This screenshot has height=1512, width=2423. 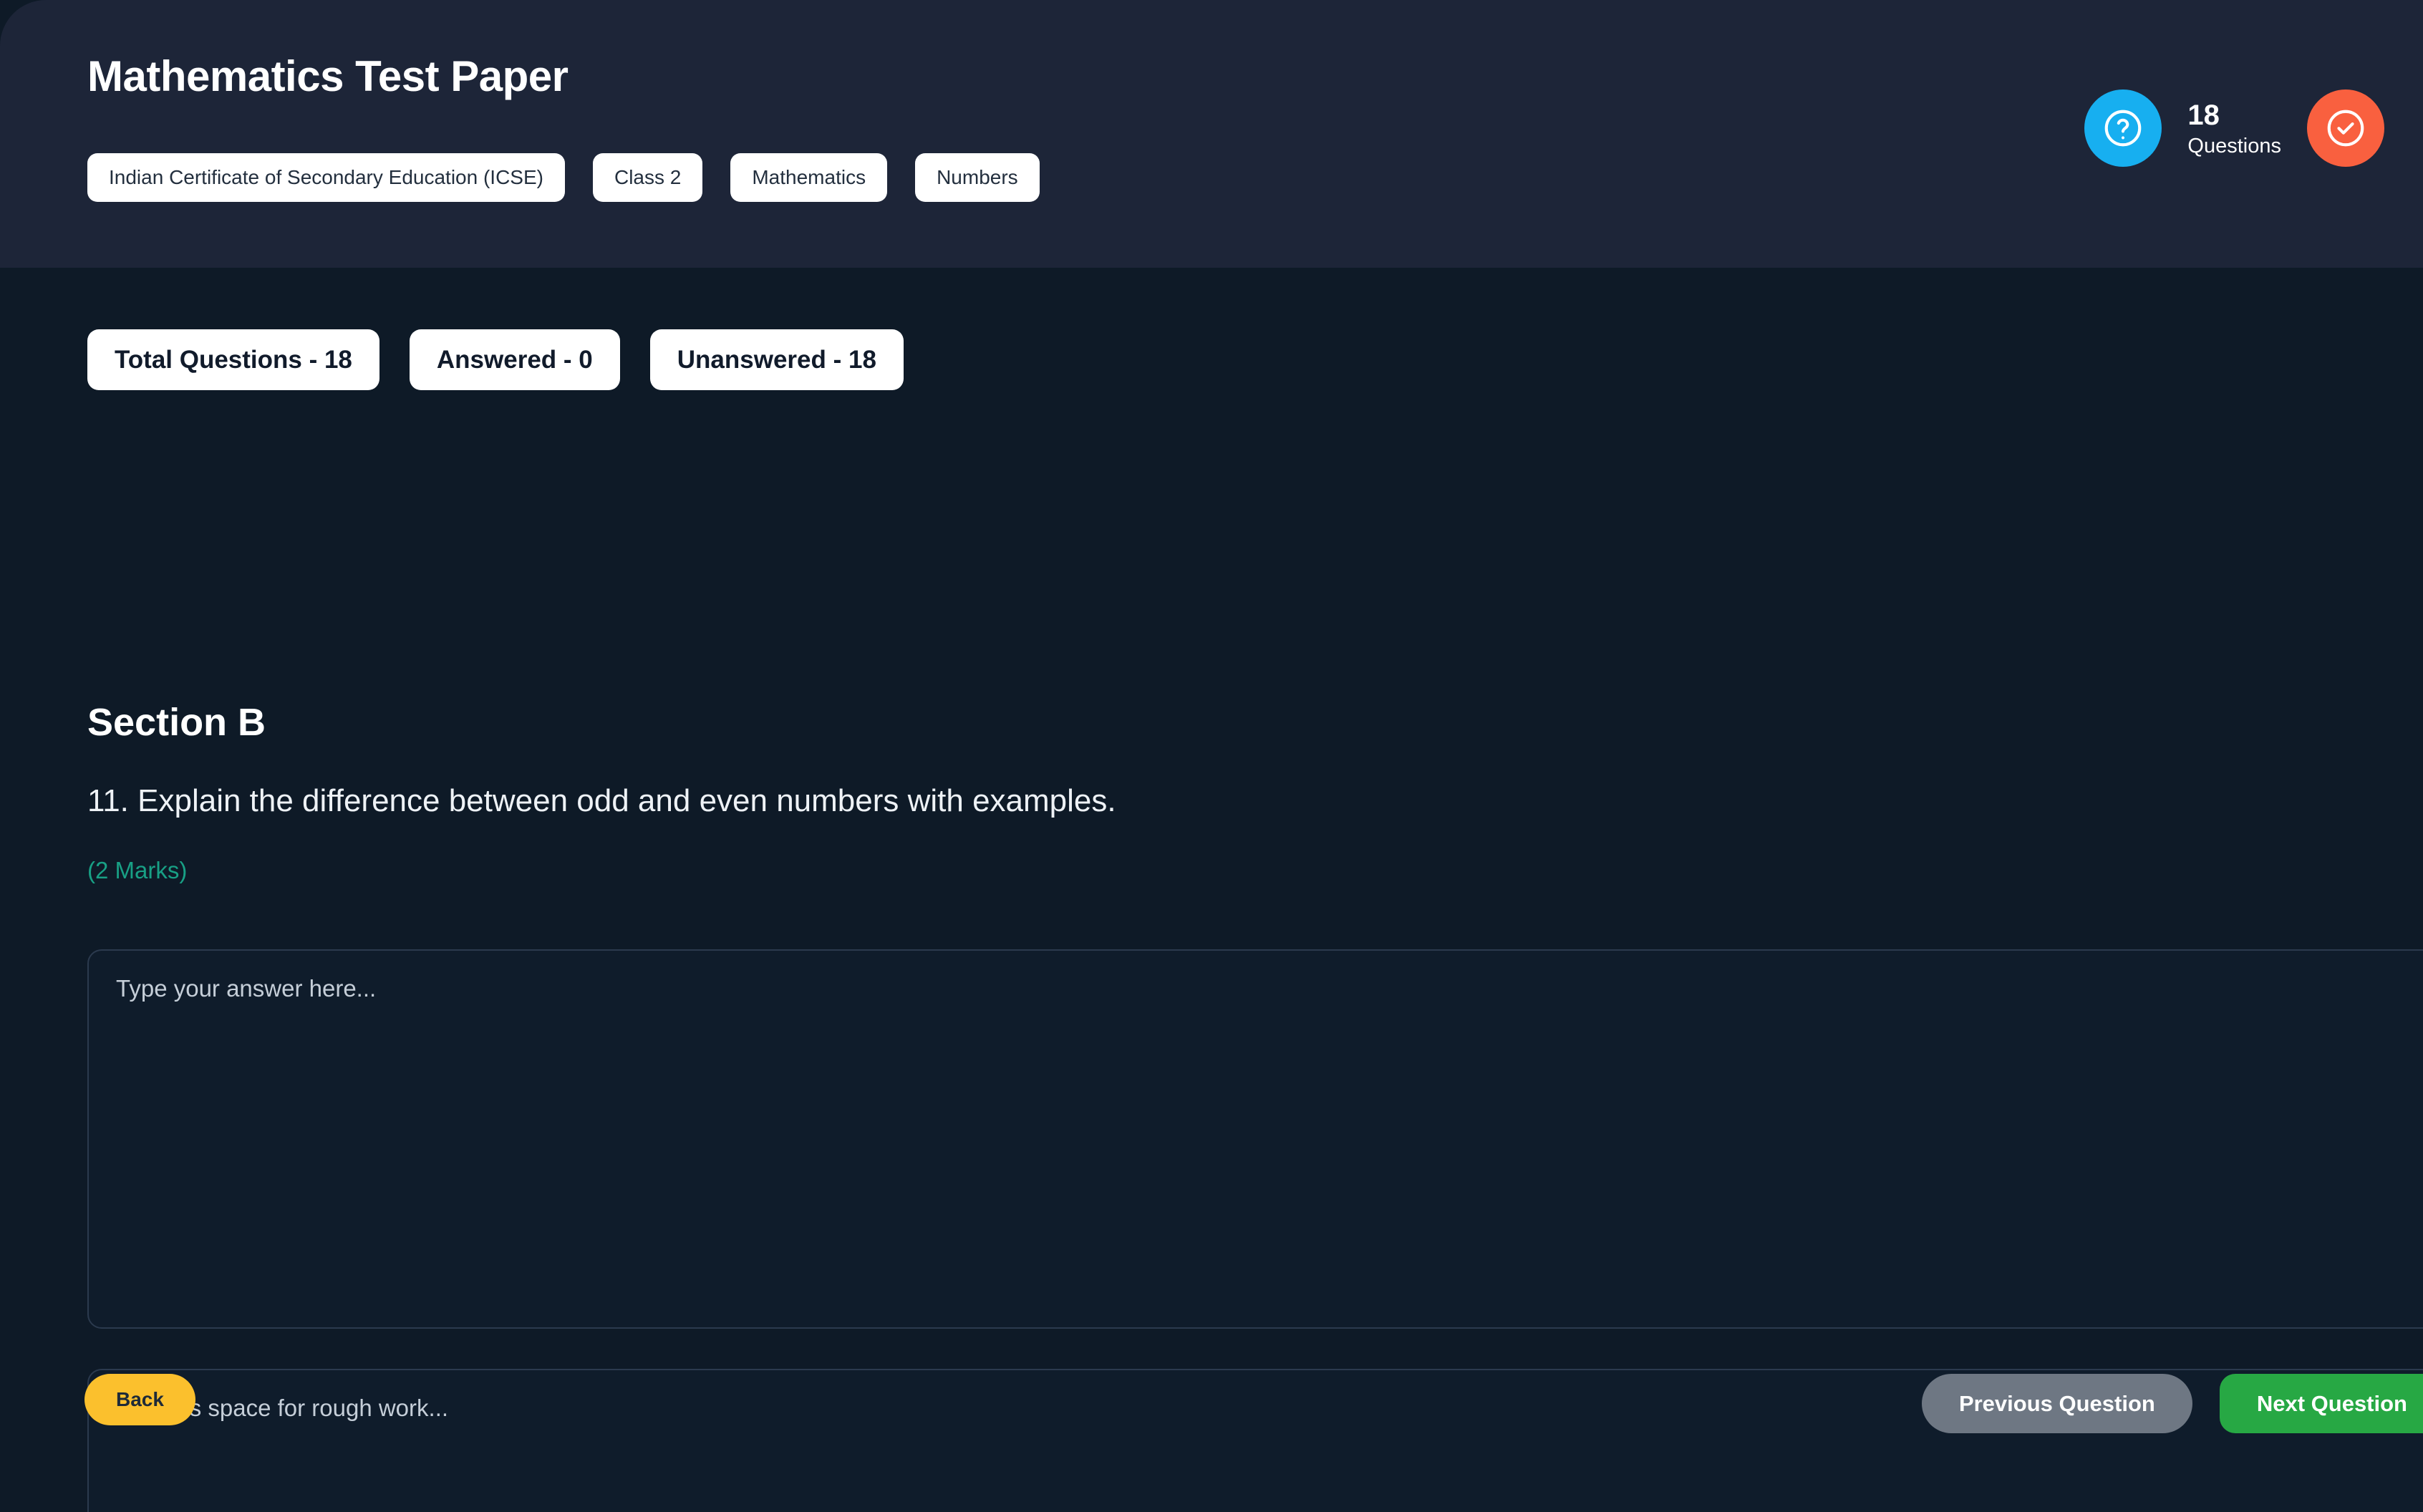 What do you see at coordinates (2203, 115) in the screenshot?
I see `question-count-number: 18` at bounding box center [2203, 115].